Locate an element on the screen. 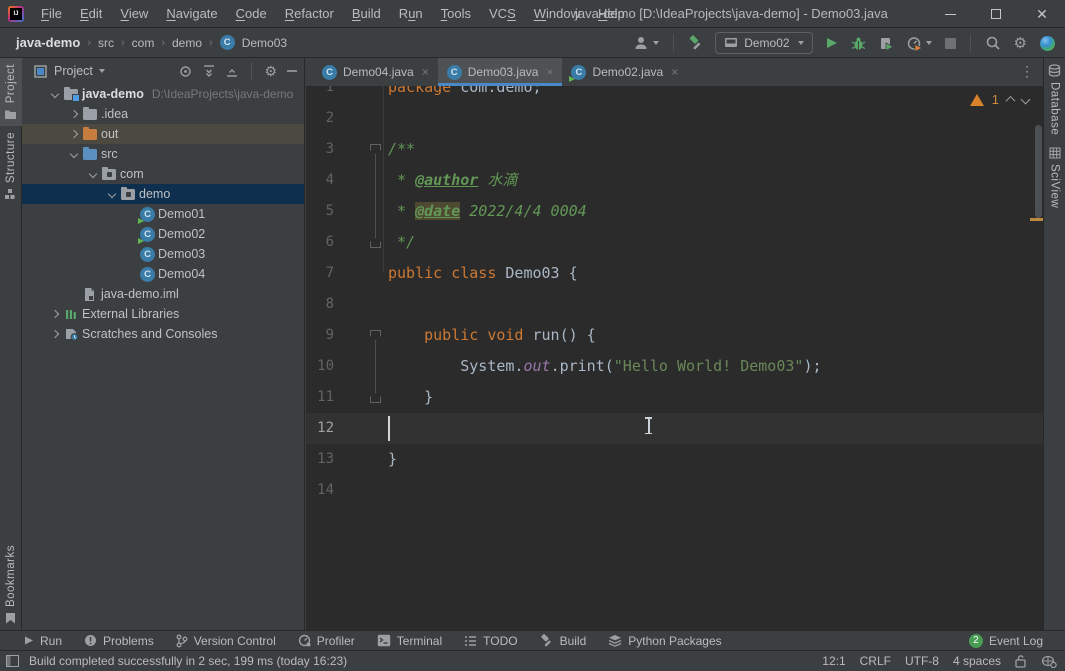  run-configuration-select: Demo02 is located at coordinates (764, 43).